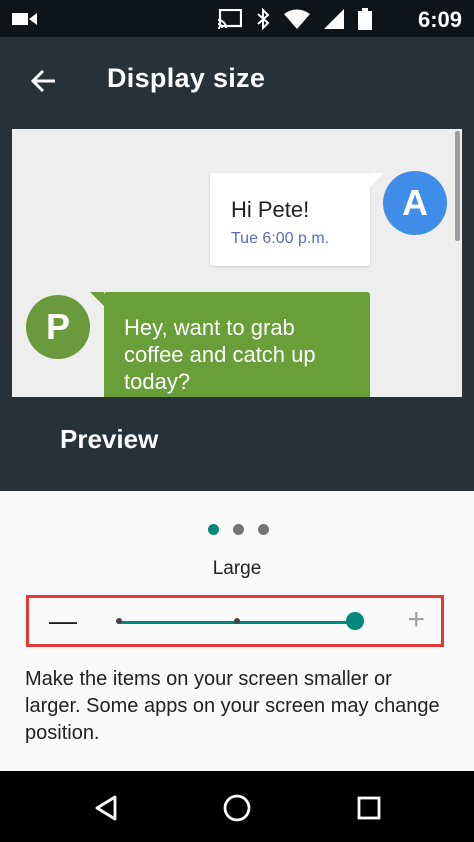  What do you see at coordinates (439, 19) in the screenshot?
I see `clock: 6:09` at bounding box center [439, 19].